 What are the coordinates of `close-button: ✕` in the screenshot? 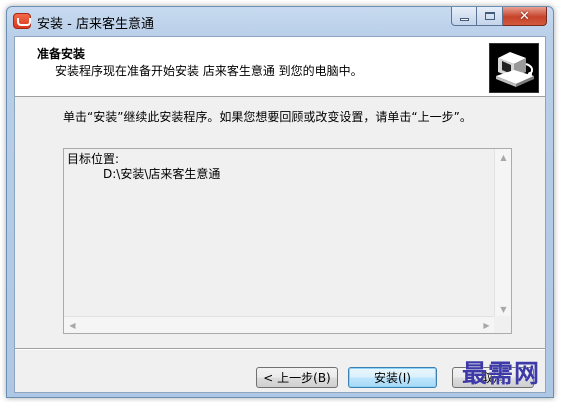 It's located at (525, 16).